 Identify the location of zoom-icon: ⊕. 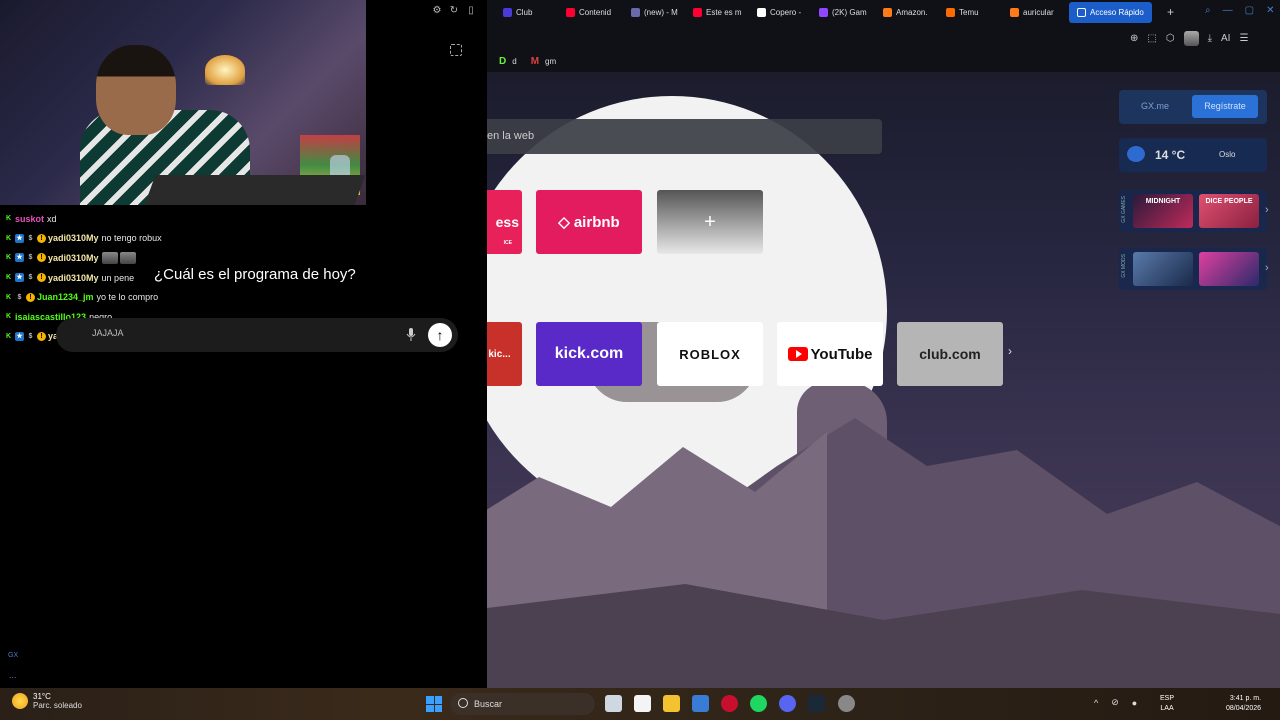
(1134, 38).